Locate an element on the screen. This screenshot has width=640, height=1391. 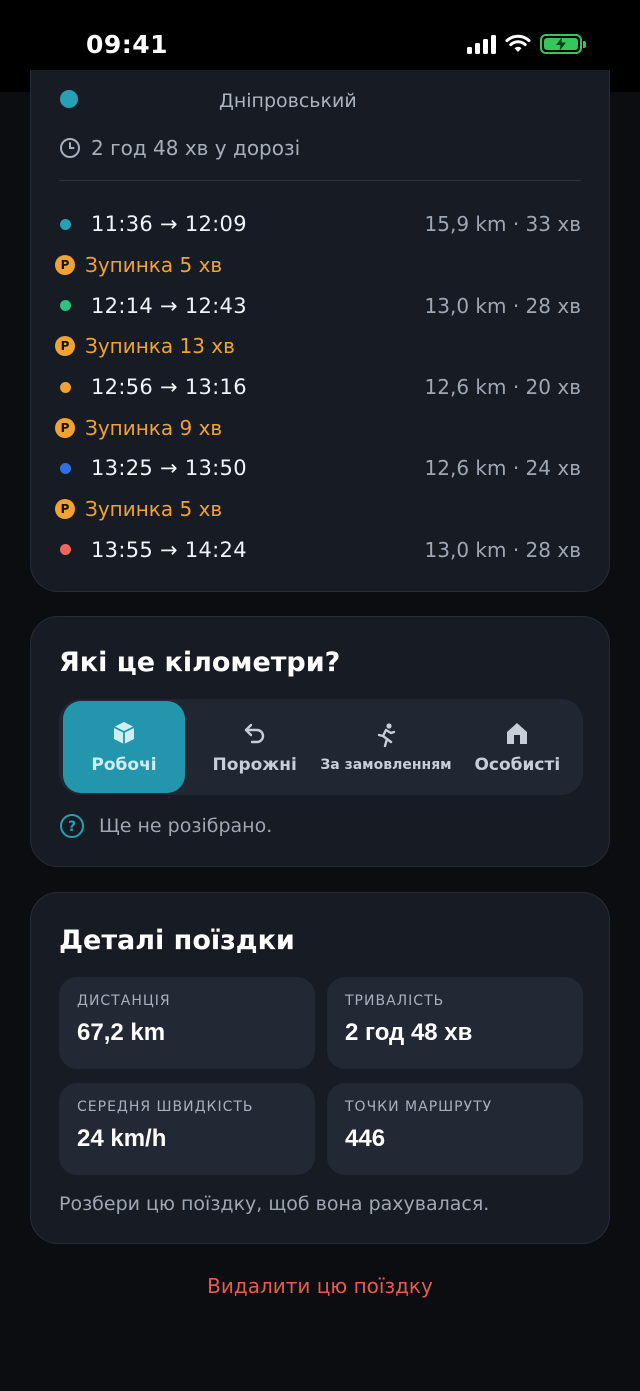
status-time: 09:41 is located at coordinates (127, 44).